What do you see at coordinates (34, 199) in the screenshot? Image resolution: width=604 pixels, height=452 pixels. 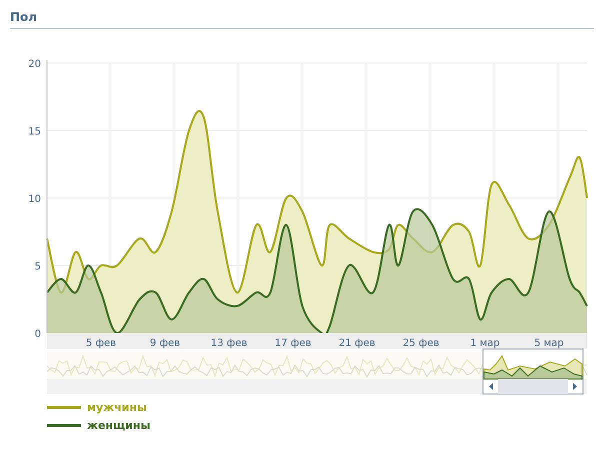 I see `y-tick-label: 10` at bounding box center [34, 199].